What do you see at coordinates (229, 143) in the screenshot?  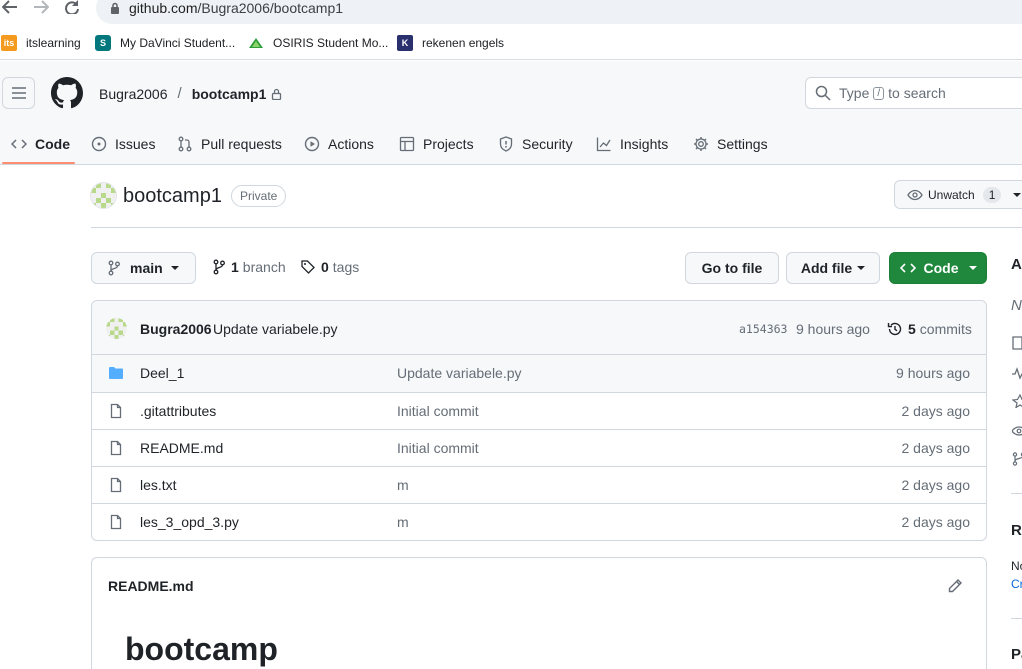 I see `tab-pull-requests: Pull requests` at bounding box center [229, 143].